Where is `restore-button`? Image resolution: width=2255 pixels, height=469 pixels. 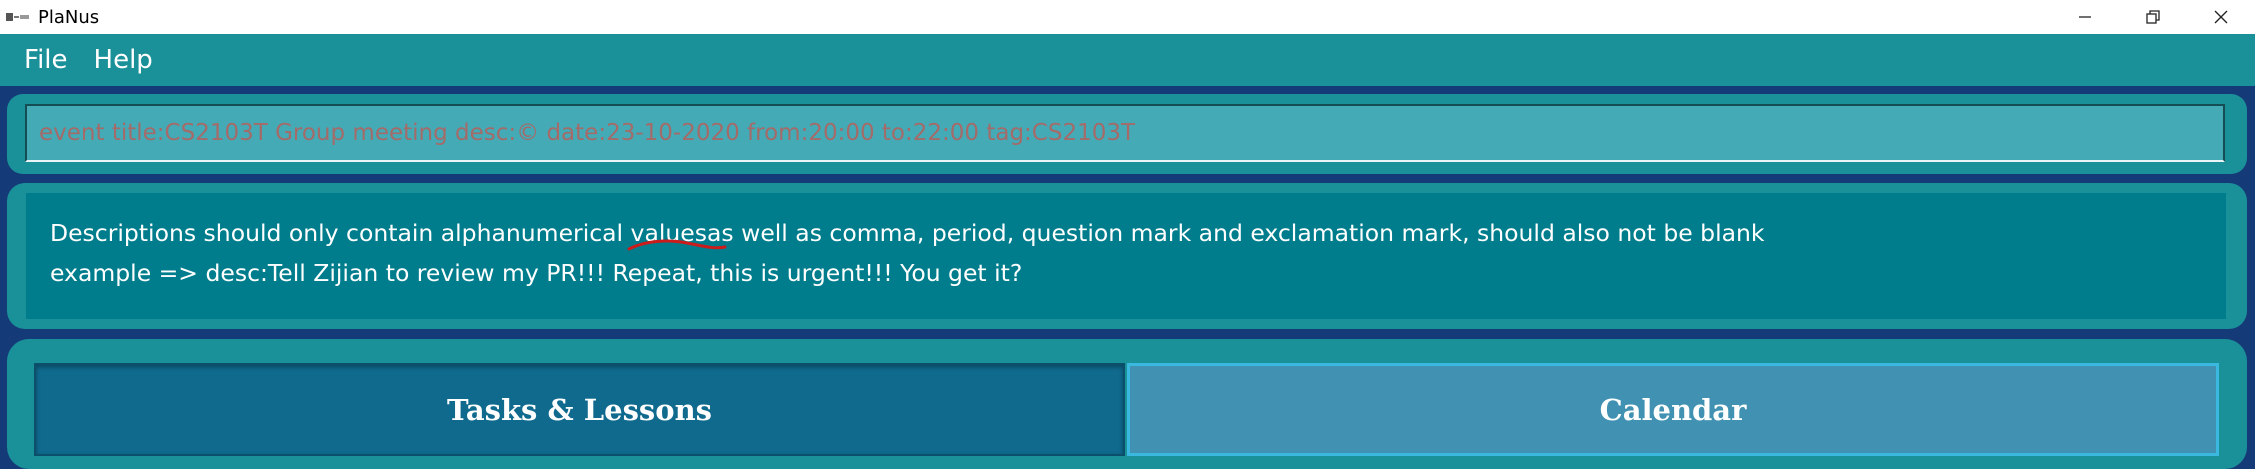 restore-button is located at coordinates (2153, 17).